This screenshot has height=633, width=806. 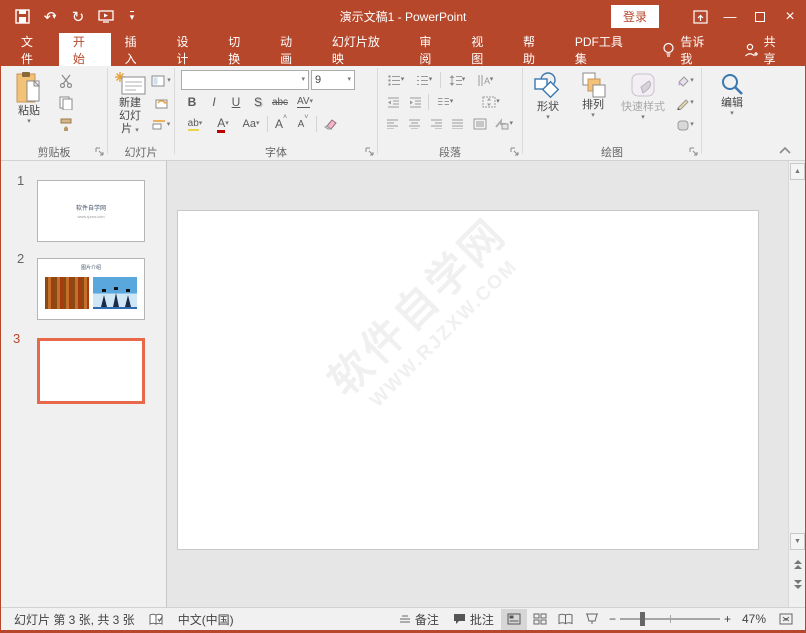 I want to click on columns-button: ▾, so click(x=445, y=102).